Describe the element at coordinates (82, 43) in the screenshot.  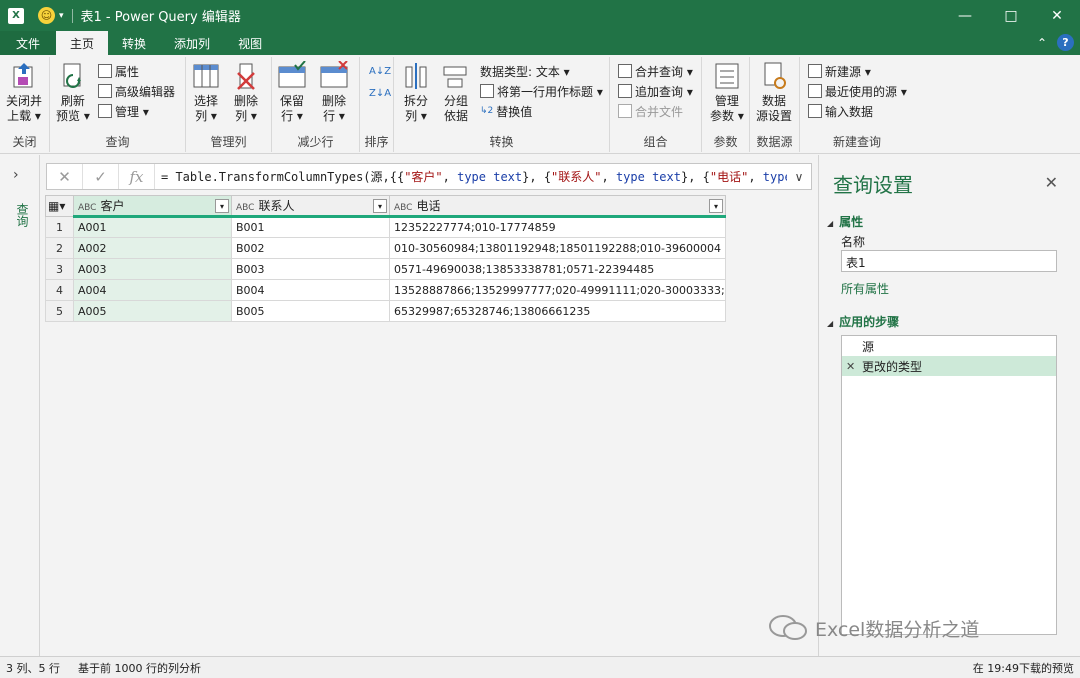
I see `tab-home: 主页` at that location.